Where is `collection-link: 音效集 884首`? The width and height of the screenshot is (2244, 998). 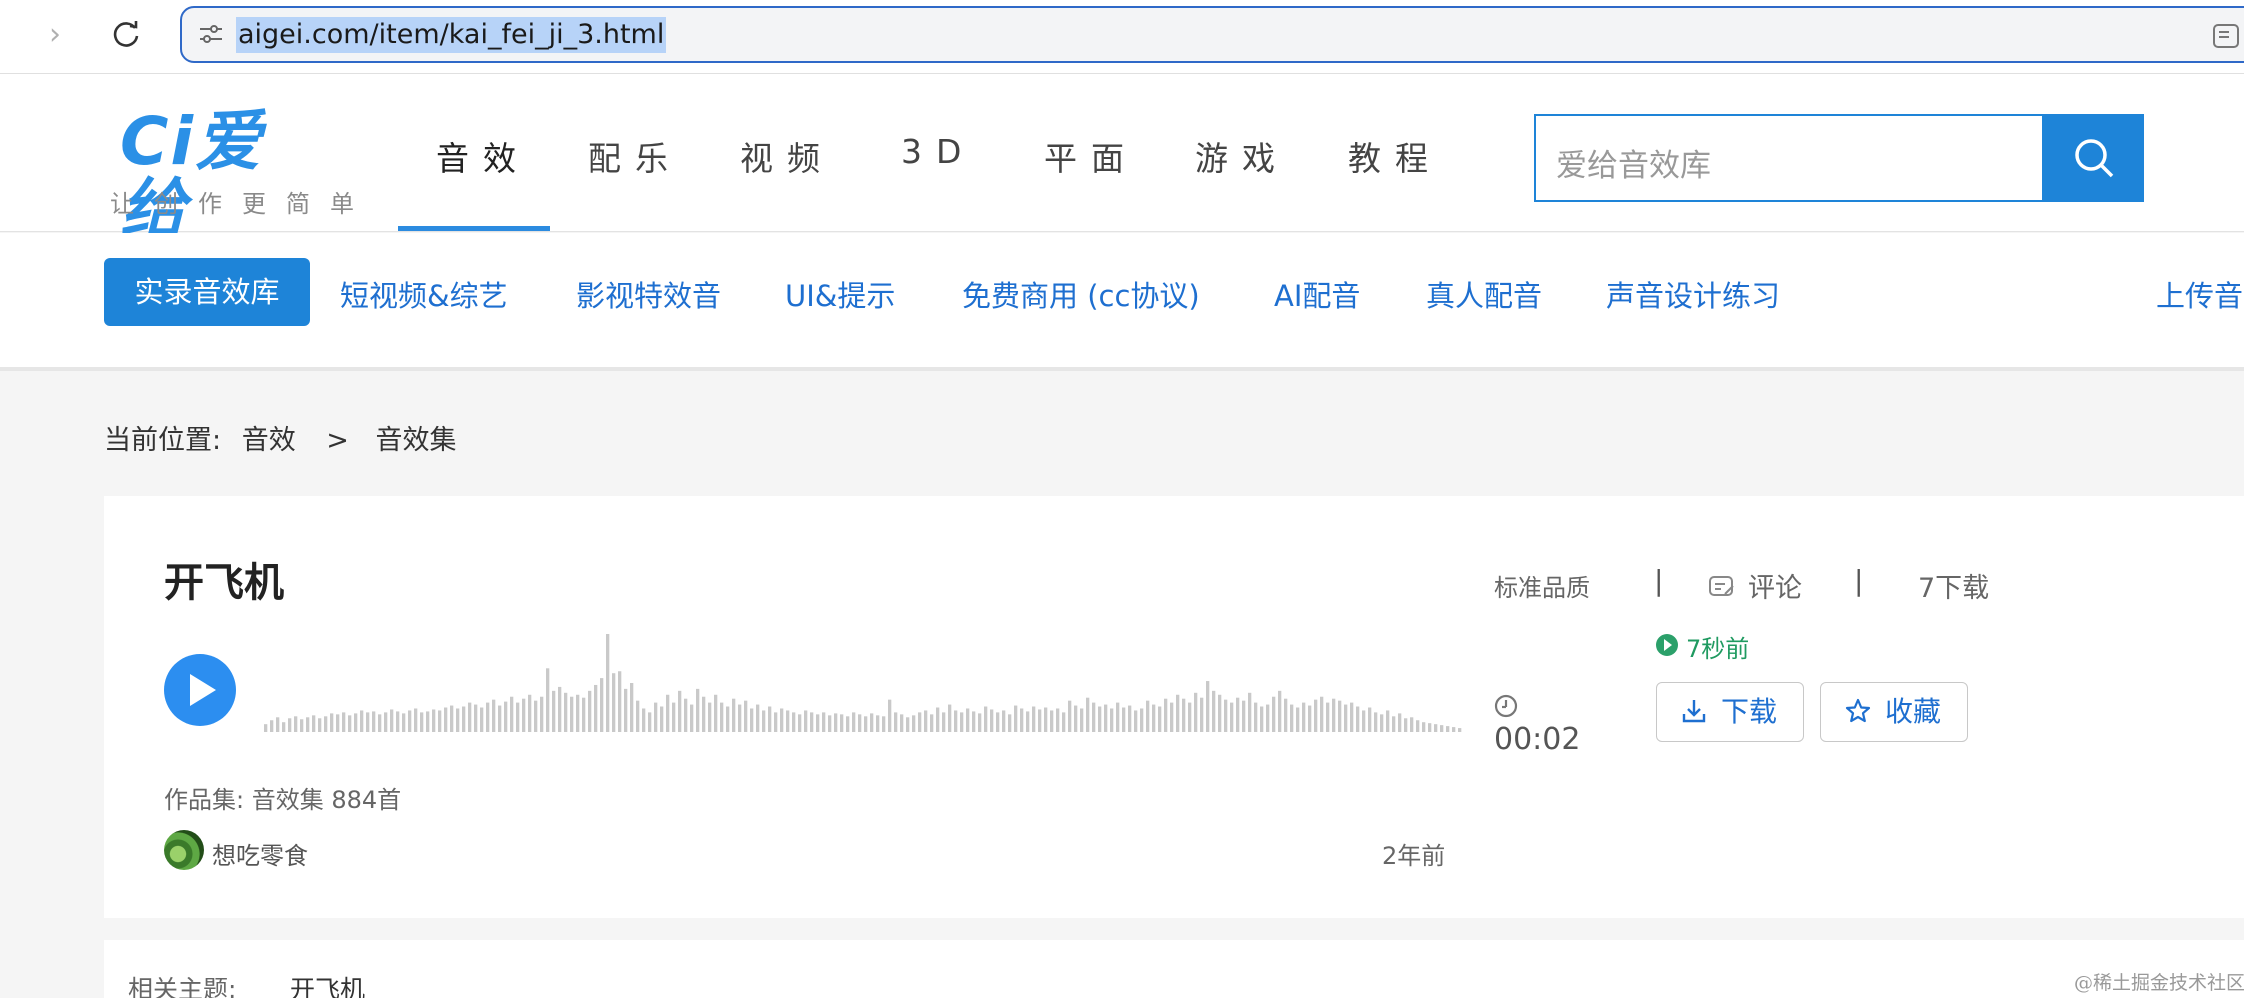
collection-link: 音效集 884首 is located at coordinates (326, 800).